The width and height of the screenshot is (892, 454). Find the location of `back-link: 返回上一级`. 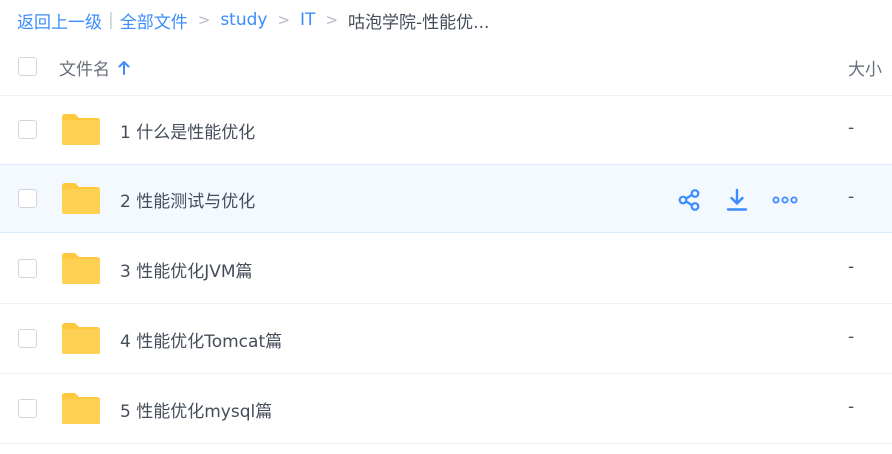

back-link: 返回上一级 is located at coordinates (59, 20).